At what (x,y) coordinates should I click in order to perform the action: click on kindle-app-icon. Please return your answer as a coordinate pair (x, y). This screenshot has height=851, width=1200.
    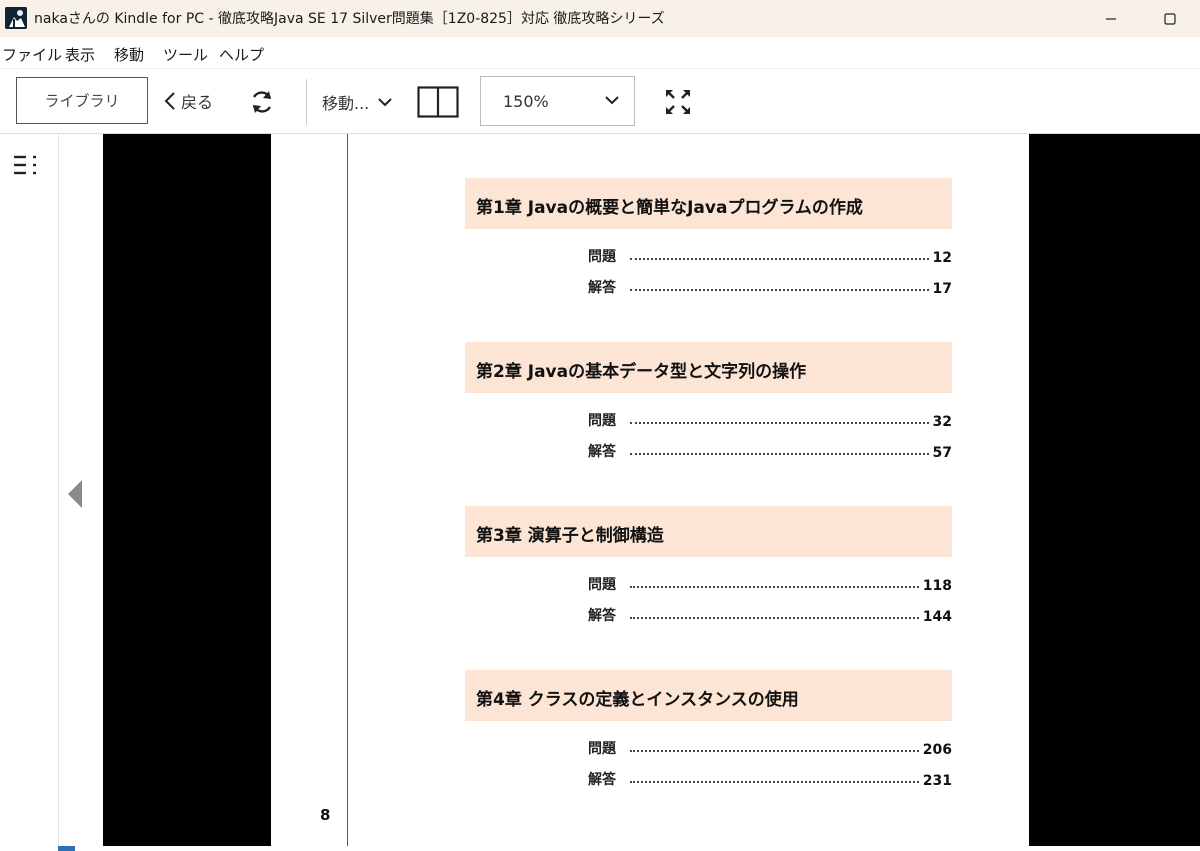
    Looking at the image, I should click on (16, 18).